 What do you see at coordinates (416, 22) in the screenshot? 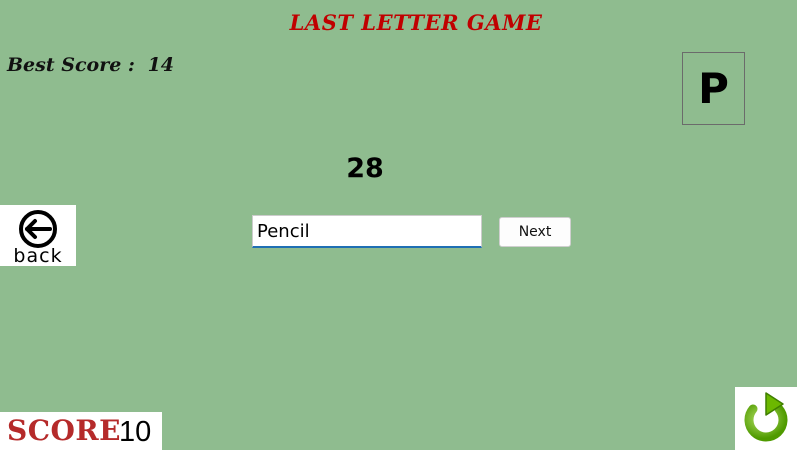
I see `game-title-text: LAST LETTER GAME` at bounding box center [416, 22].